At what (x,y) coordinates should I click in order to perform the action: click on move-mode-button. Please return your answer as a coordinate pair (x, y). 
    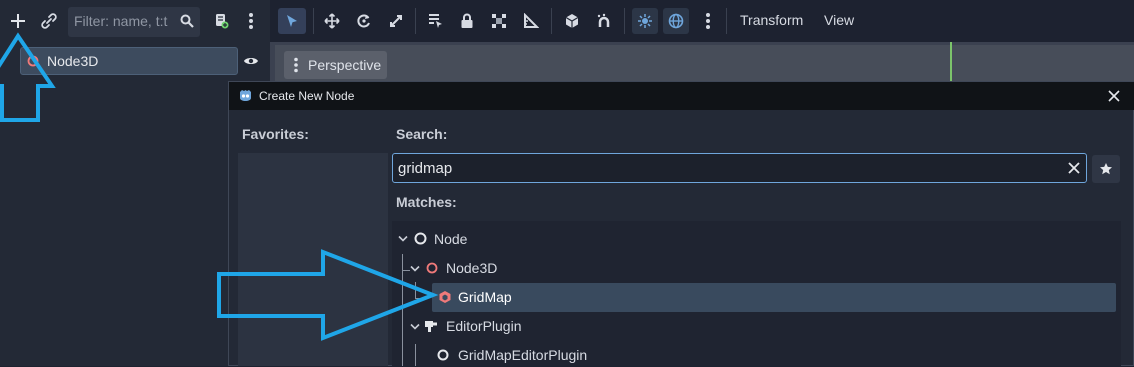
    Looking at the image, I should click on (332, 21).